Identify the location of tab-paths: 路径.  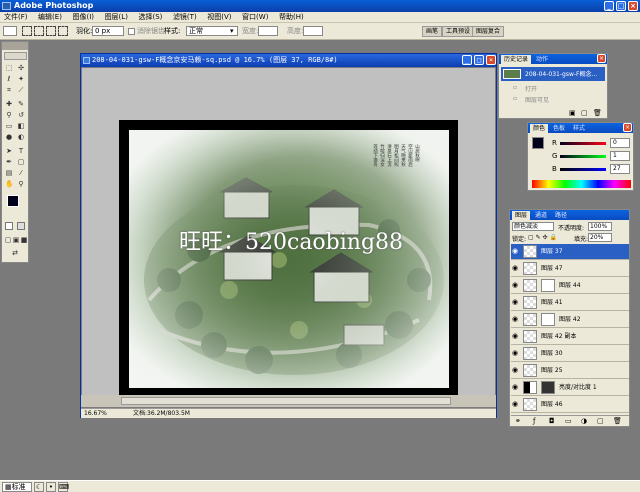
(561, 215).